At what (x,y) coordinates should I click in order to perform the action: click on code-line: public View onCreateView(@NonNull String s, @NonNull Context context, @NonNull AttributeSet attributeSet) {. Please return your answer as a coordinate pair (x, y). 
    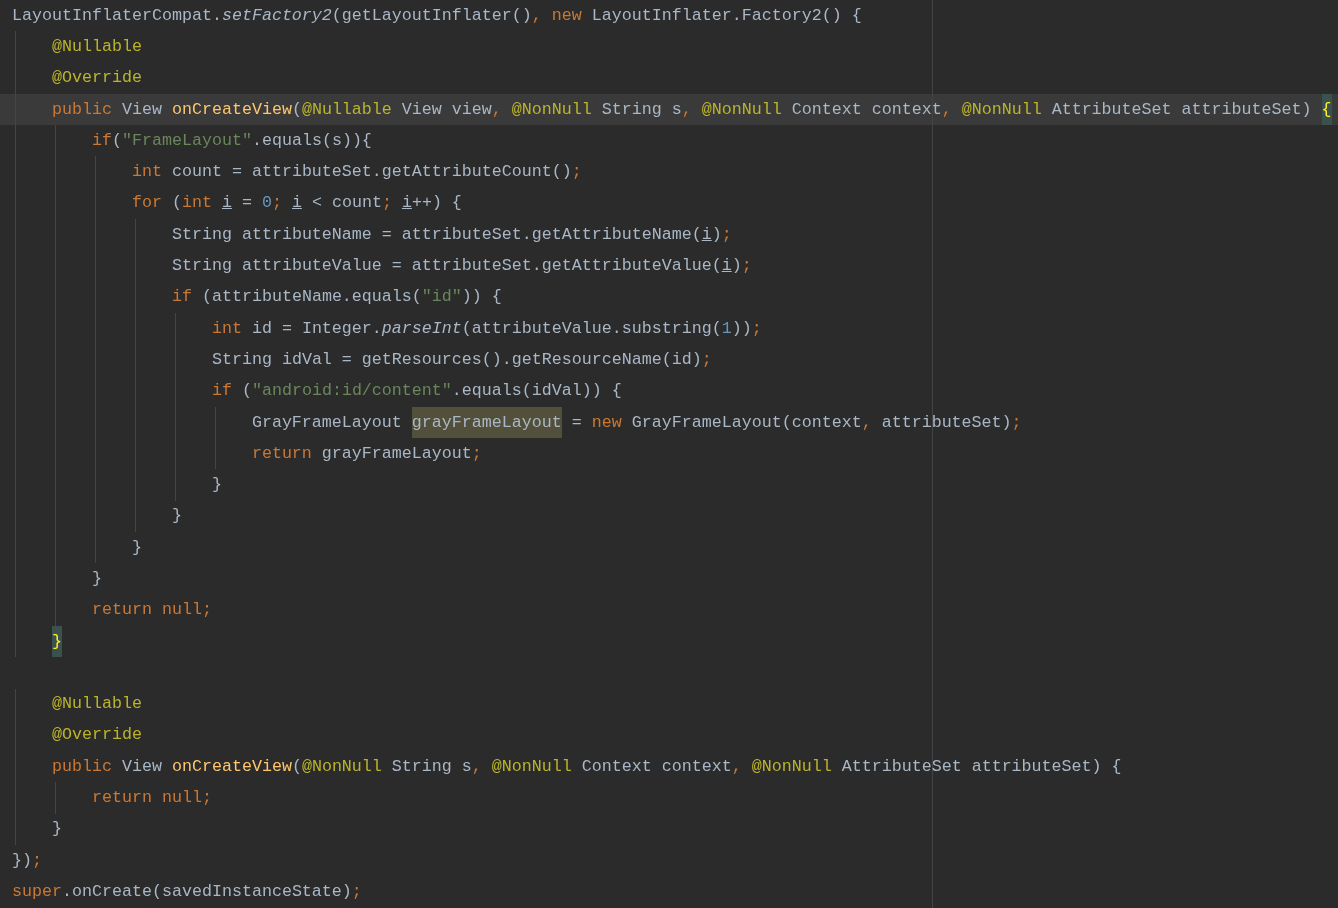
    Looking at the image, I should click on (587, 766).